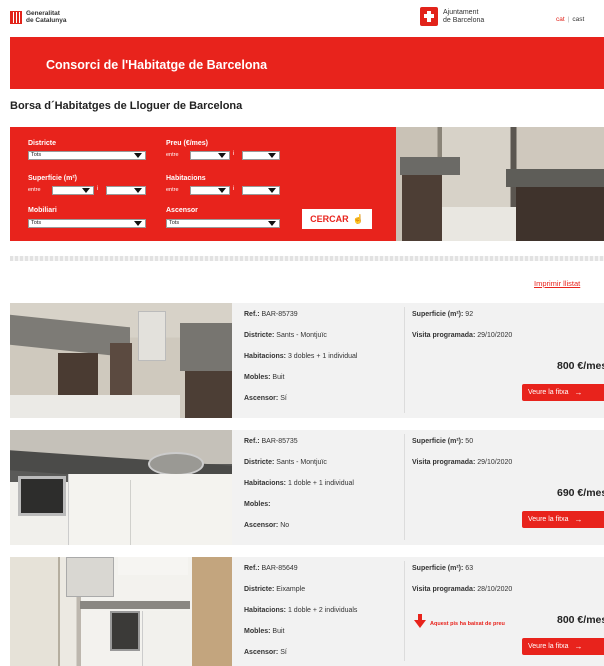 The width and height of the screenshot is (604, 666). What do you see at coordinates (187, 143) in the screenshot?
I see `preu-label: Preu (€/mes)` at bounding box center [187, 143].